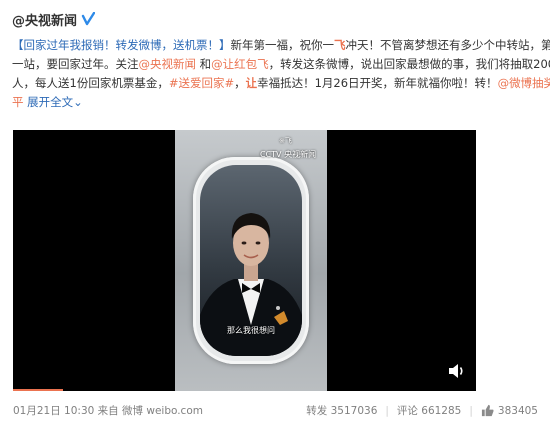 The image size is (550, 428). I want to click on post-header: @央视新闻, so click(54, 19).